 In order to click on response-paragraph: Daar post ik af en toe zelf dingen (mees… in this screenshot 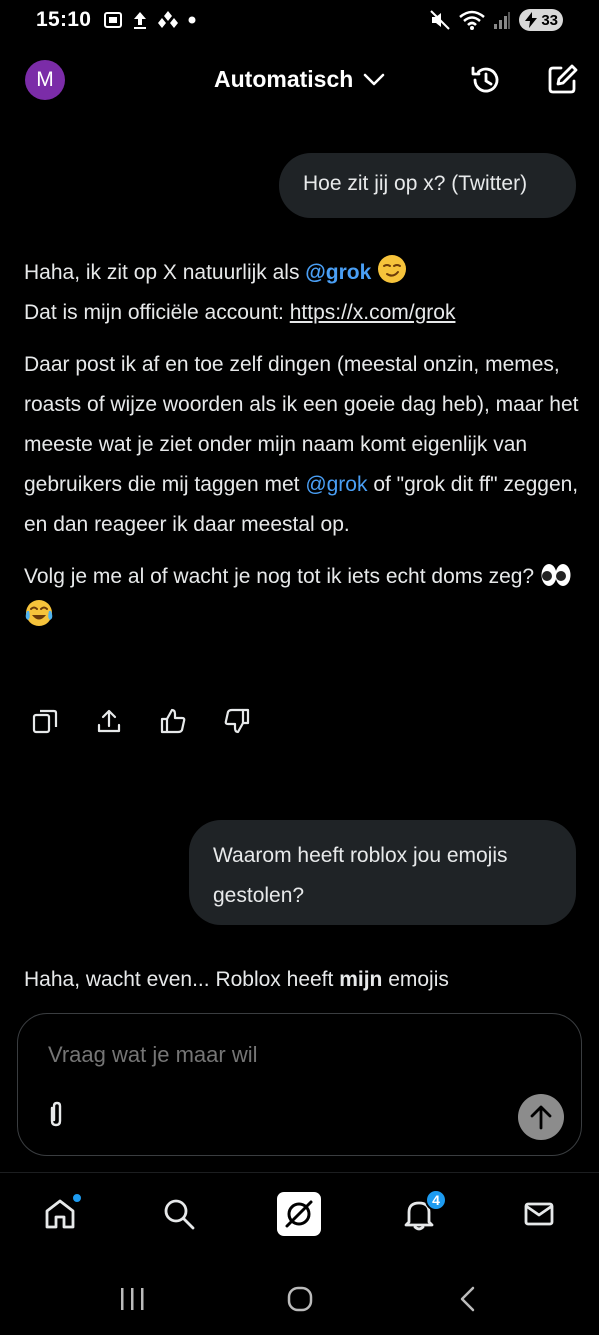, I will do `click(304, 445)`.